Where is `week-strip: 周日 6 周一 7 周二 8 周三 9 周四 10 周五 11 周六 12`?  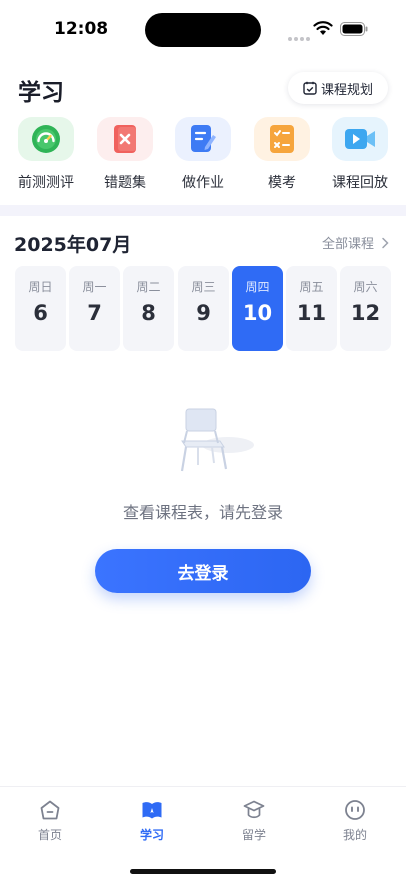
week-strip: 周日 6 周一 7 周二 8 周三 9 周四 10 周五 11 周六 12 is located at coordinates (203, 308).